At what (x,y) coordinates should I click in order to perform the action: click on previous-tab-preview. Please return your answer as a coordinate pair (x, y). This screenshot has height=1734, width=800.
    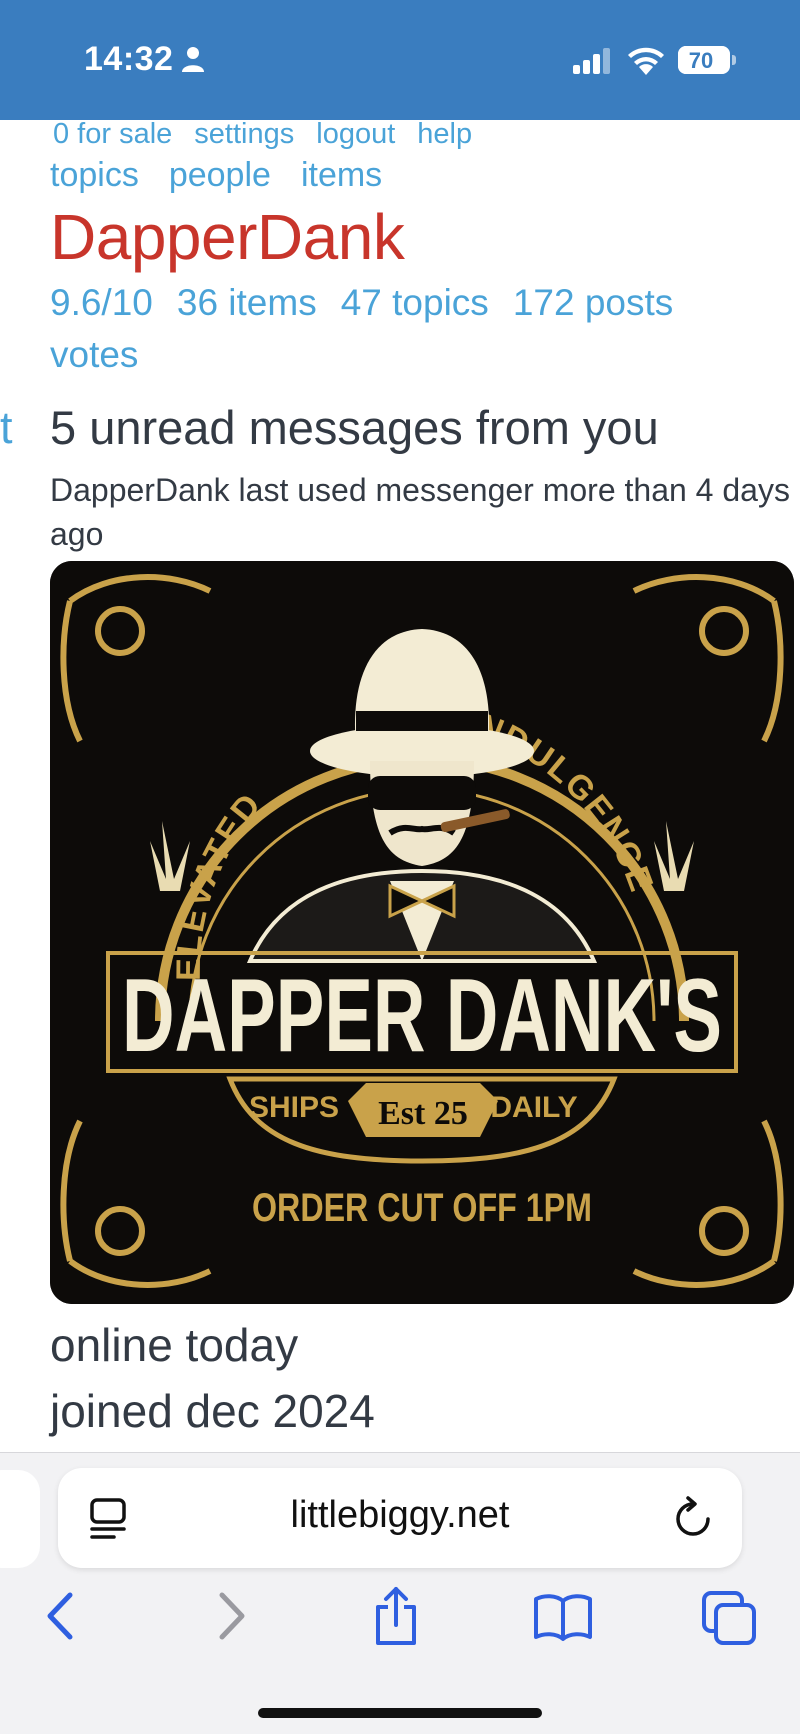
    Looking at the image, I should click on (20, 1519).